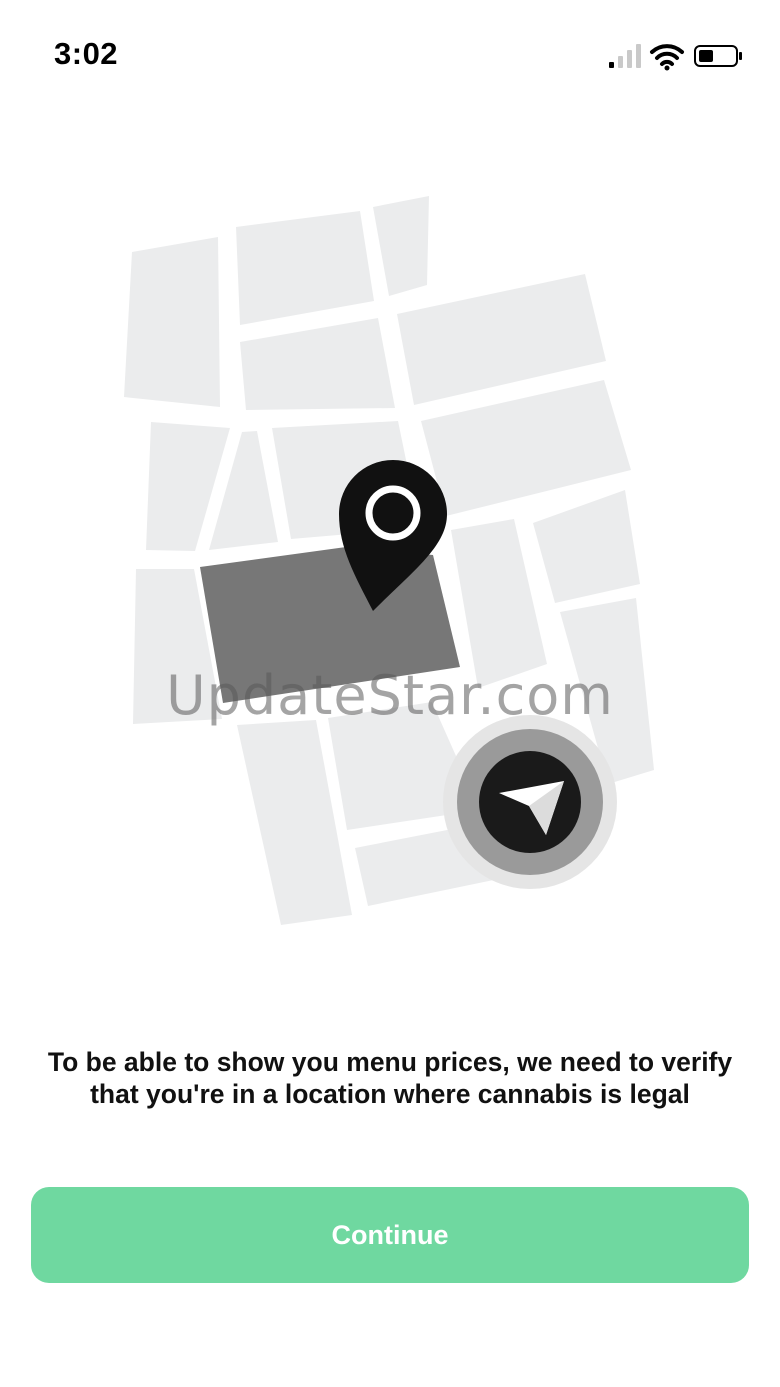 Image resolution: width=780 pixels, height=1387 pixels. Describe the element at coordinates (667, 57) in the screenshot. I see `wifi-icon` at that location.